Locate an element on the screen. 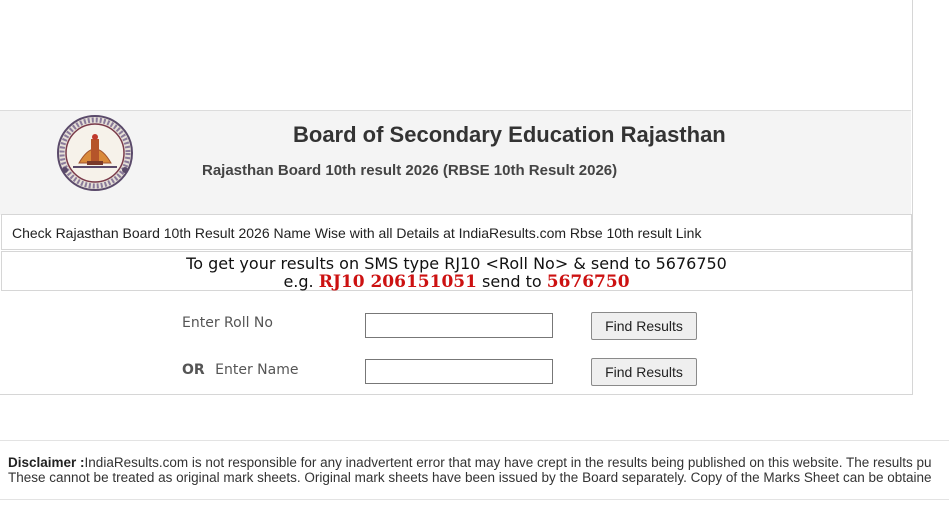 Image resolution: width=949 pixels, height=520 pixels. page-title: Board of Secondary Education Rajasthan is located at coordinates (509, 134).